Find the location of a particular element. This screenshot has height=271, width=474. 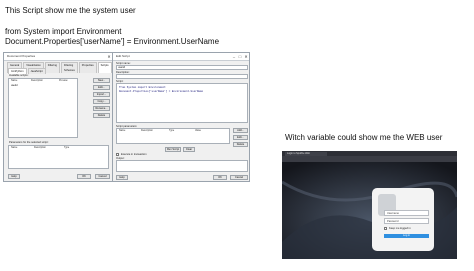

window-controls: – □ ✕ is located at coordinates (240, 56).